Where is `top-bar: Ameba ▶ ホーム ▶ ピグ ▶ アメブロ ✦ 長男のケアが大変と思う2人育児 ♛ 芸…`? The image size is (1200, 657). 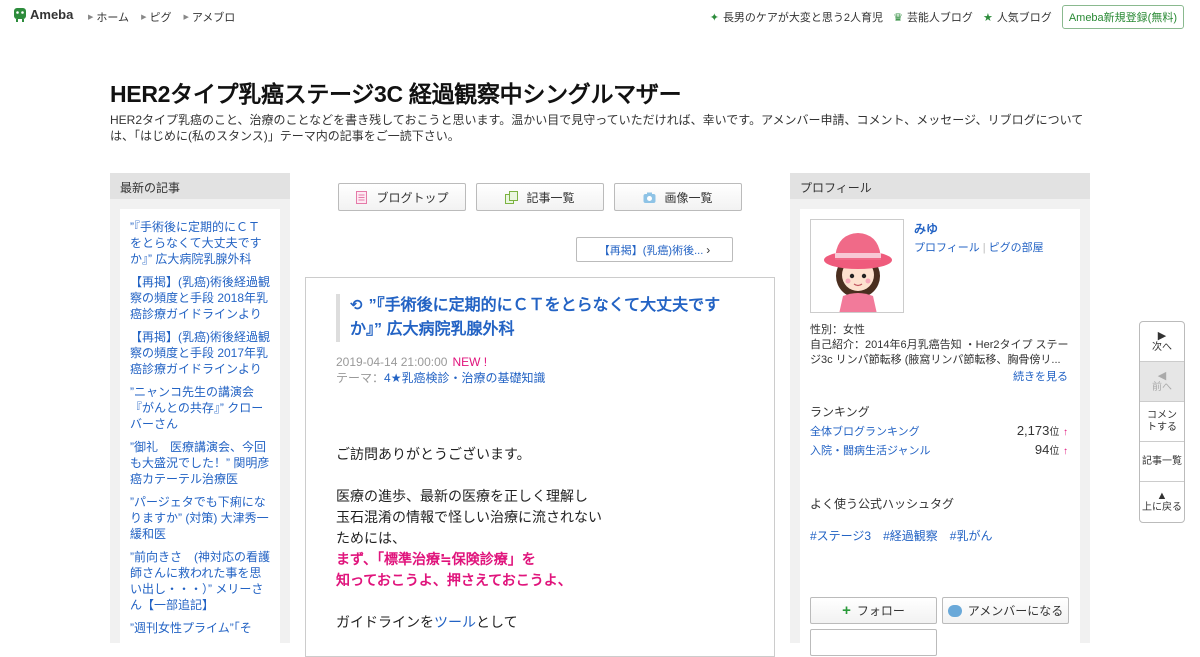 top-bar: Ameba ▶ ホーム ▶ ピグ ▶ アメブロ ✦ 長男のケアが大変と思う2人育児 ♛ 芸… is located at coordinates (600, 15).